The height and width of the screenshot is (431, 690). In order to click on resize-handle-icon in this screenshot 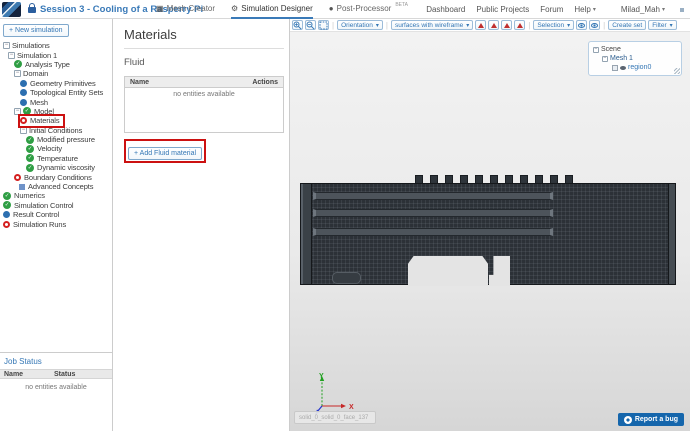, I will do `click(677, 71)`.